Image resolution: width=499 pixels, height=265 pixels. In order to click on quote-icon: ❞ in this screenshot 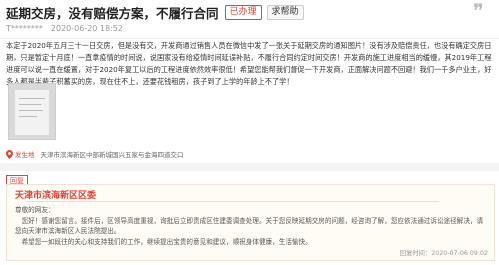, I will do `click(478, 11)`.